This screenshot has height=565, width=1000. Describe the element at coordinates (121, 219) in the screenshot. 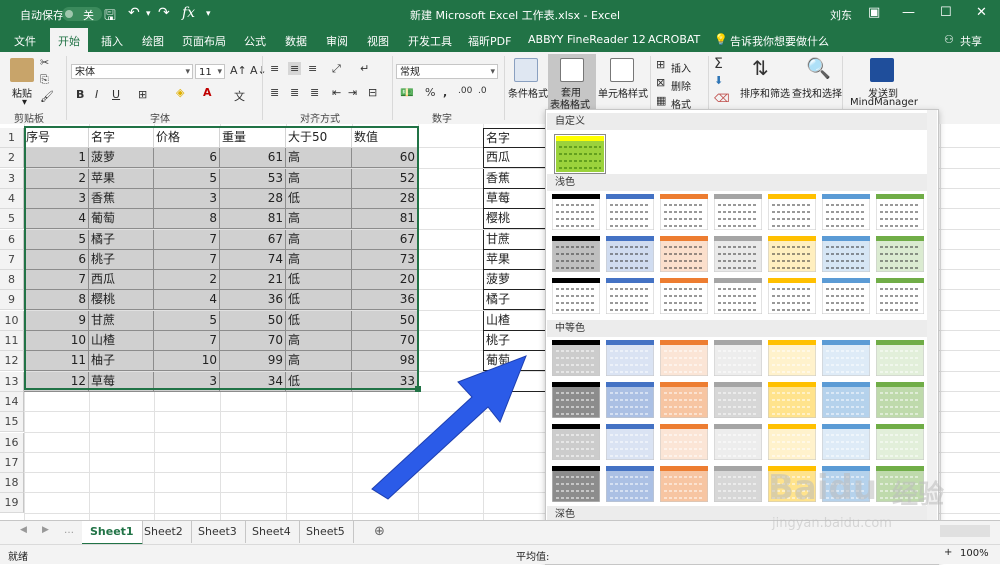

I see `table-cell: 葡萄` at that location.